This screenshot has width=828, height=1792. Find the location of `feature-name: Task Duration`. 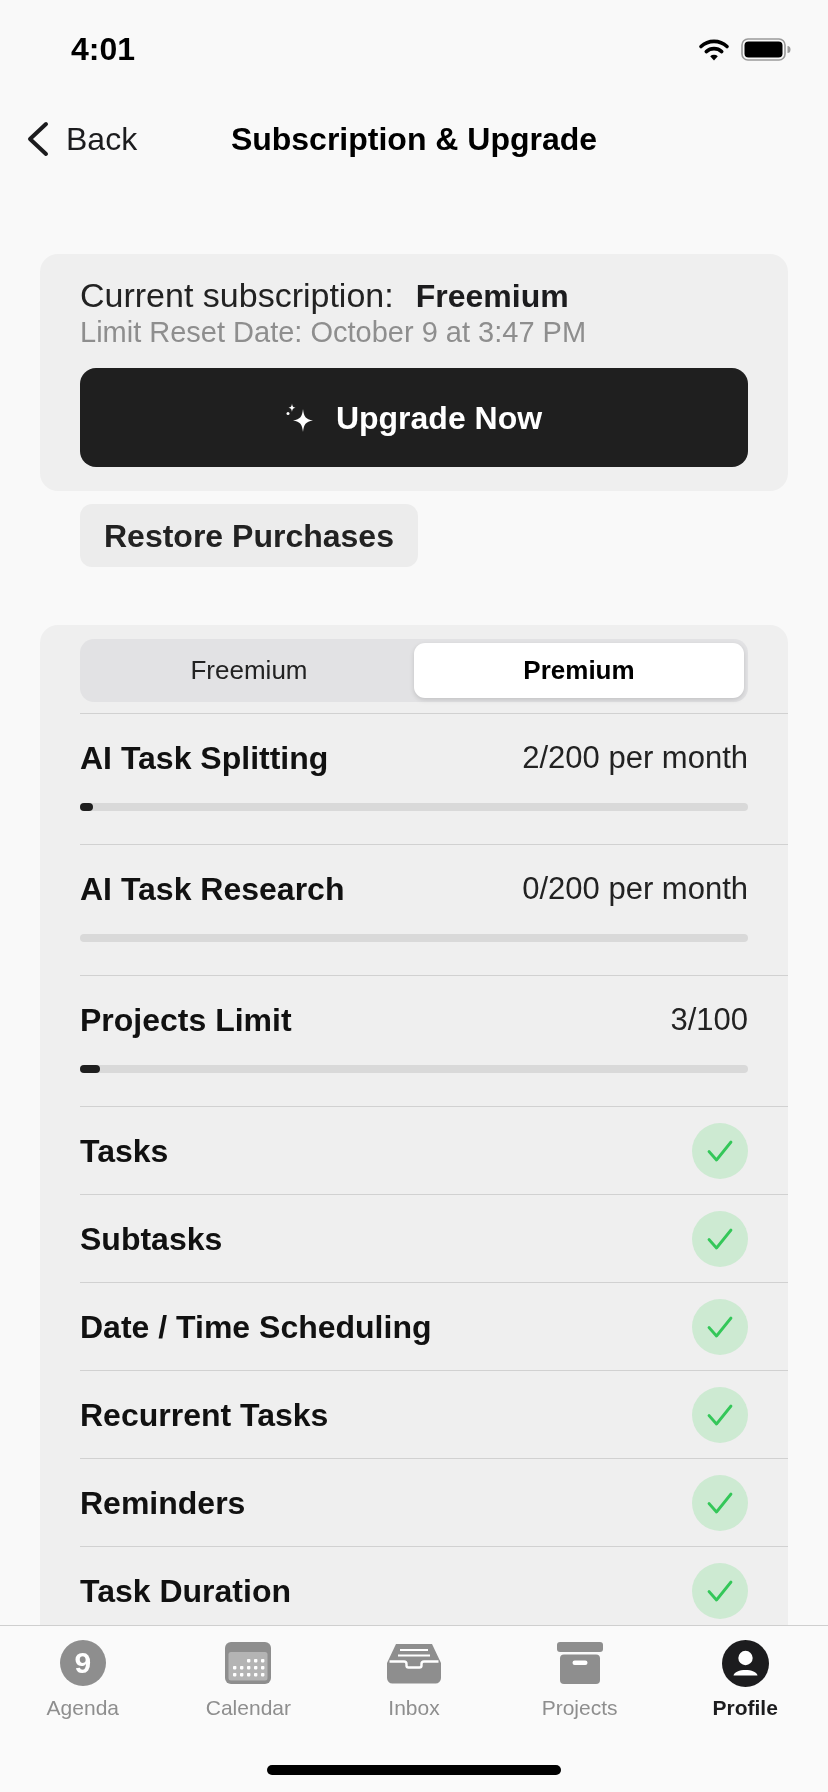

feature-name: Task Duration is located at coordinates (185, 1591).